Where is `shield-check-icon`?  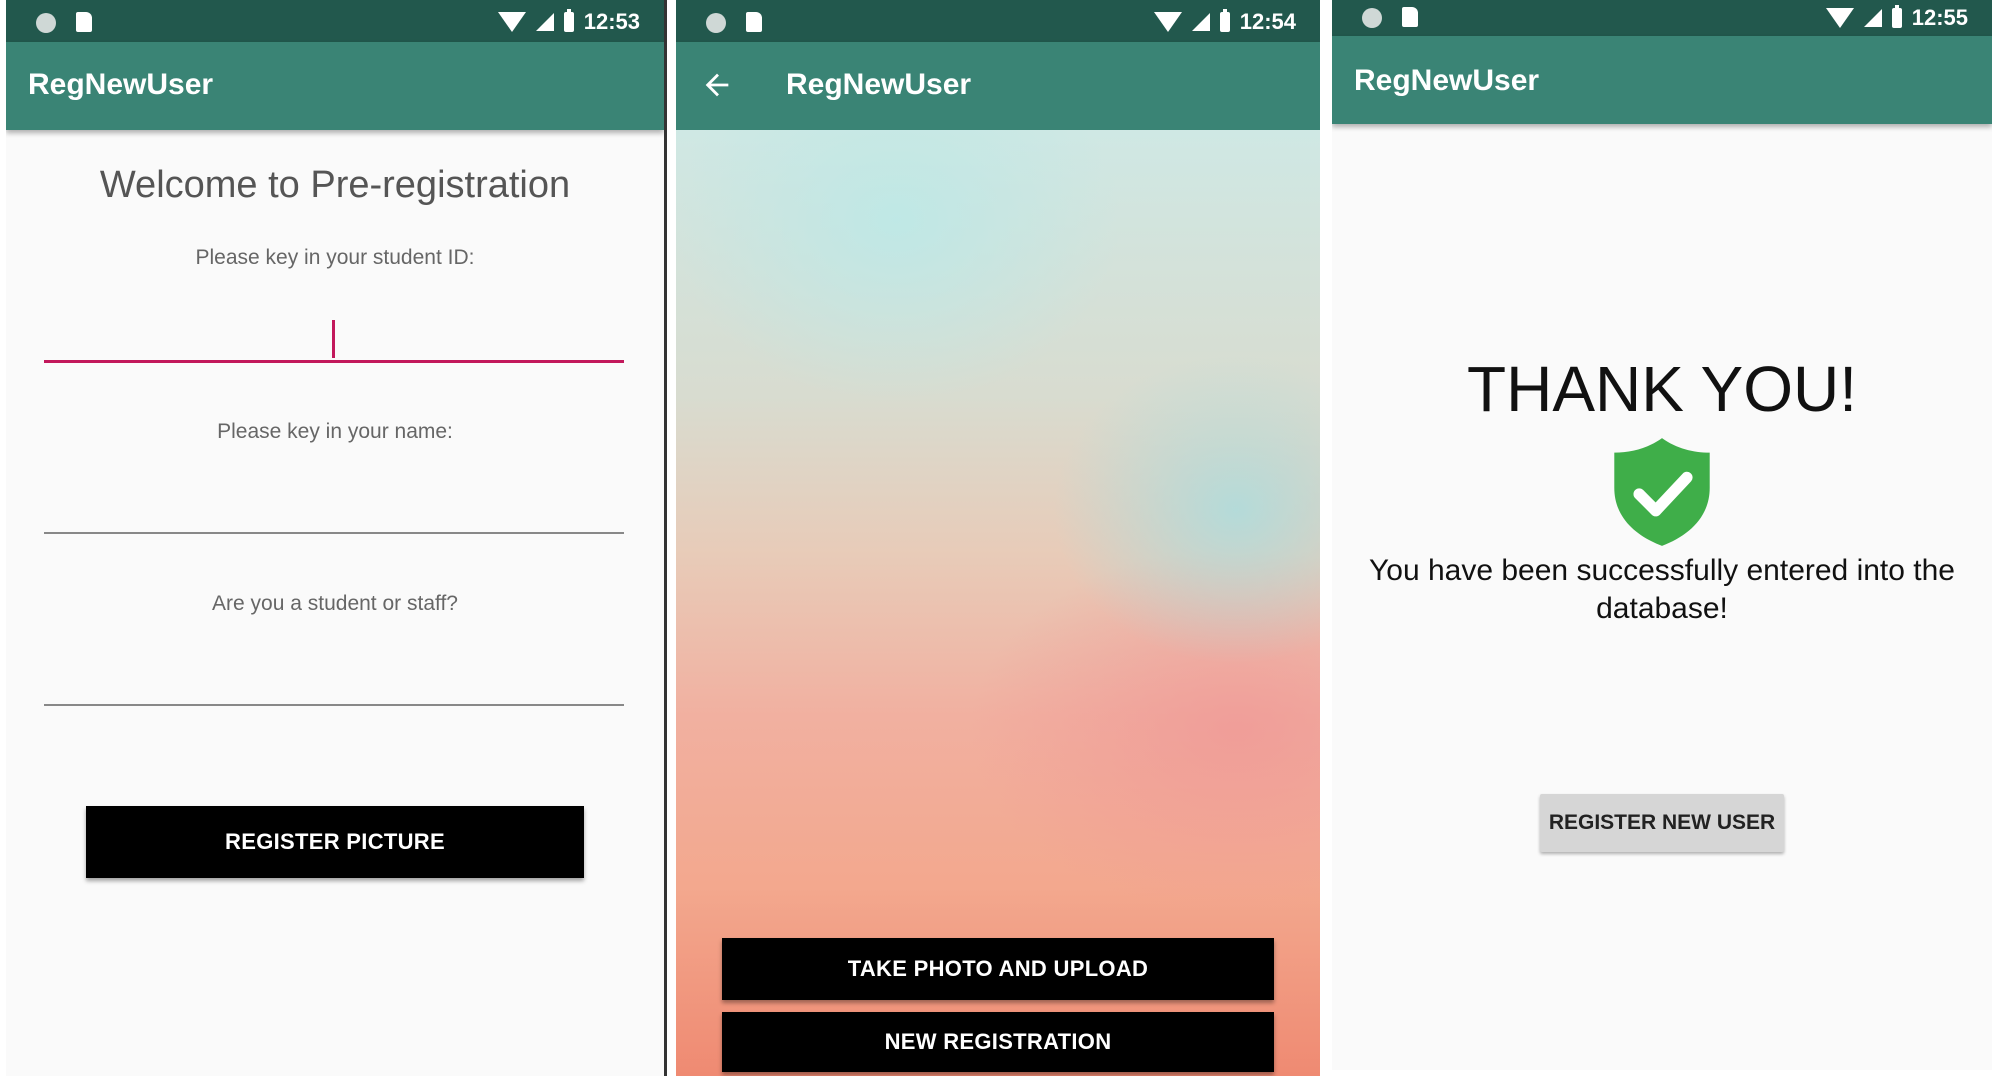 shield-check-icon is located at coordinates (1662, 492).